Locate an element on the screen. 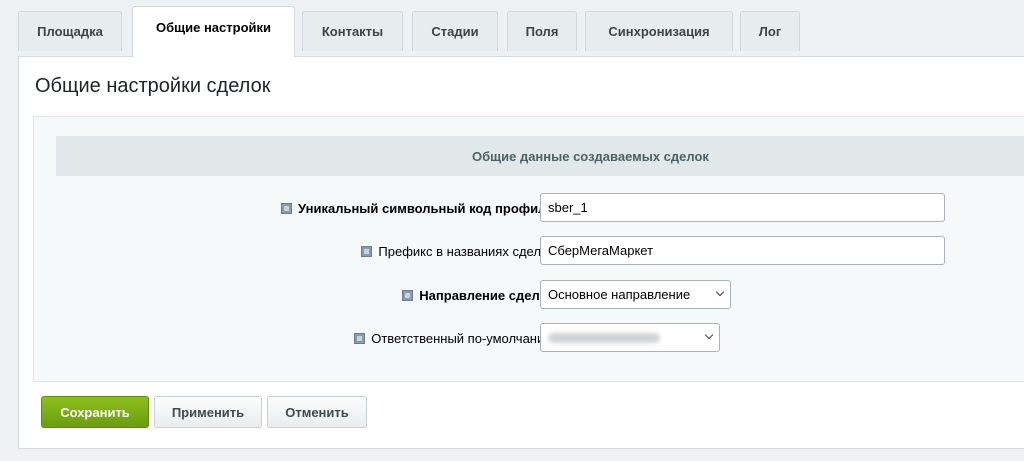  deal-direction-value: Основное направление is located at coordinates (619, 294).